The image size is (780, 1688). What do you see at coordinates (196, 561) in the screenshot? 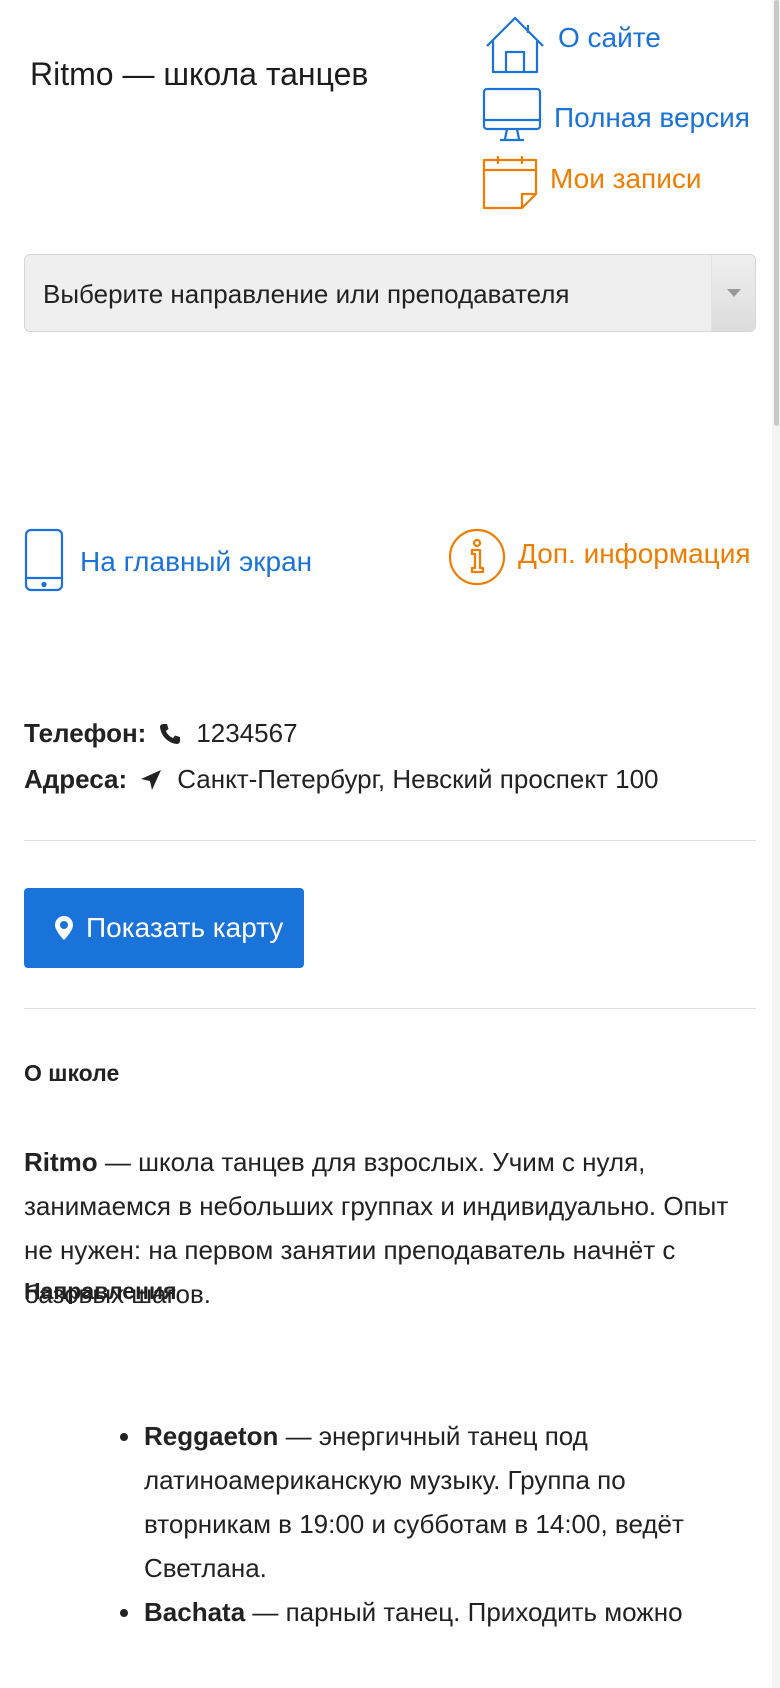
I see `home-screen-label: На главный экран` at bounding box center [196, 561].